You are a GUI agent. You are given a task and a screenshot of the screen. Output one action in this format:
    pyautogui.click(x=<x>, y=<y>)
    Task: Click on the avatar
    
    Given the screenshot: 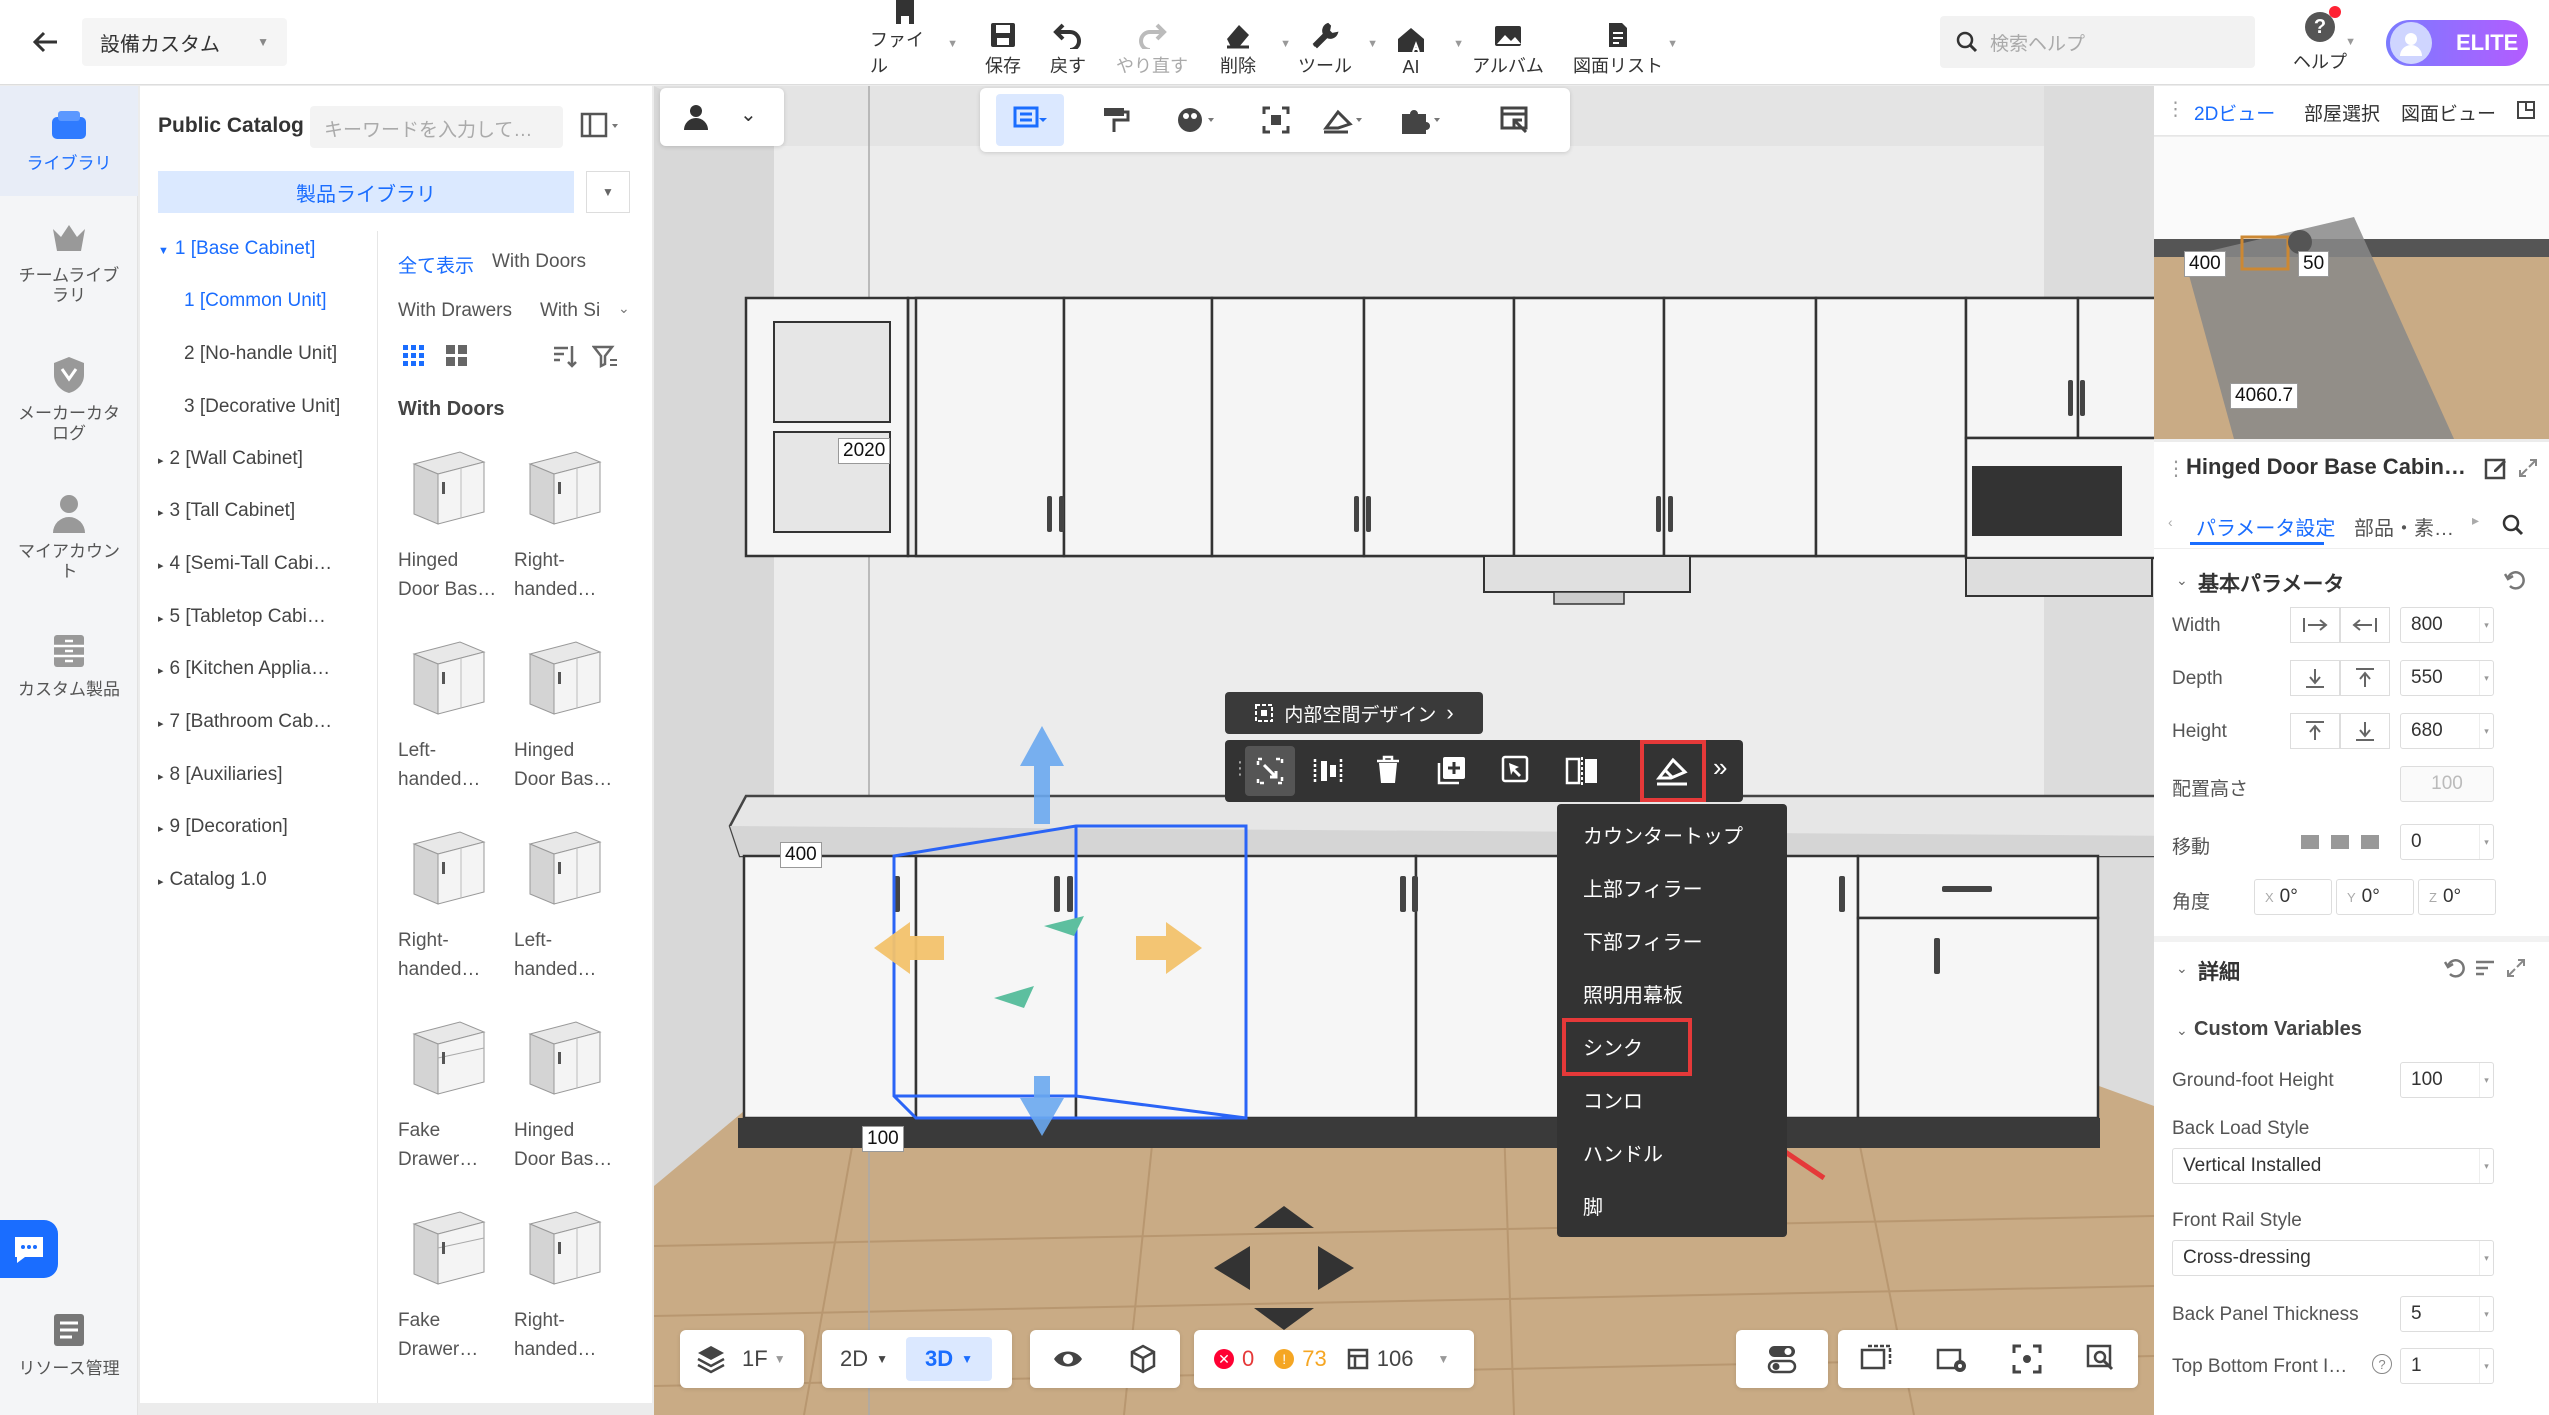 What is the action you would take?
    pyautogui.click(x=2411, y=43)
    